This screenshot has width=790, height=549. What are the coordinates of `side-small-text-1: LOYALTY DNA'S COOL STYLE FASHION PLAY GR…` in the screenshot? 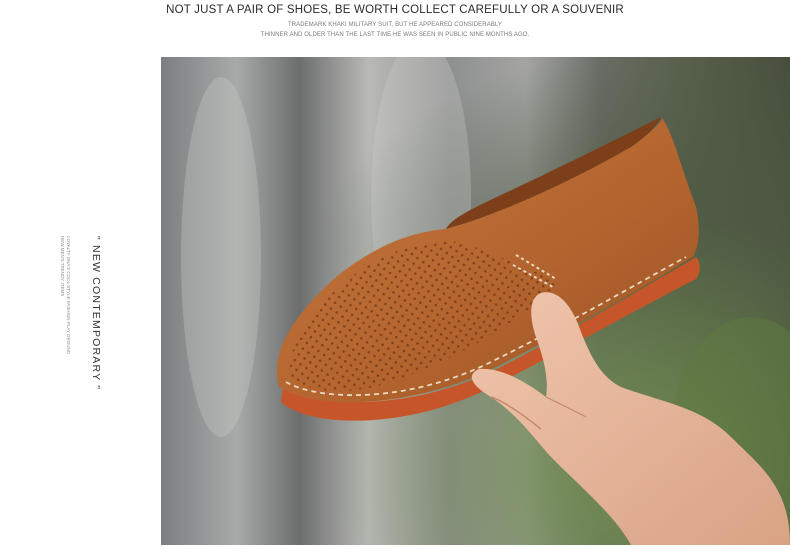 It's located at (68, 295).